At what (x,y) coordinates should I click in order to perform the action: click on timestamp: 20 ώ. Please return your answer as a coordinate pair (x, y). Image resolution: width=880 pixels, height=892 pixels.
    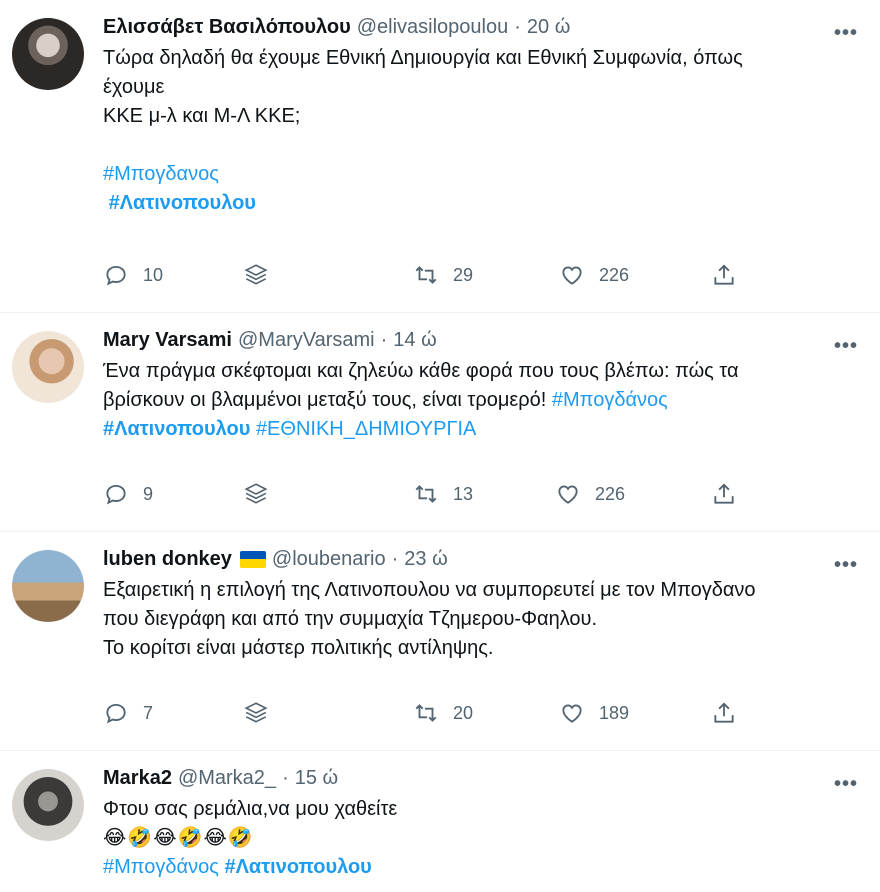
    Looking at the image, I should click on (548, 27).